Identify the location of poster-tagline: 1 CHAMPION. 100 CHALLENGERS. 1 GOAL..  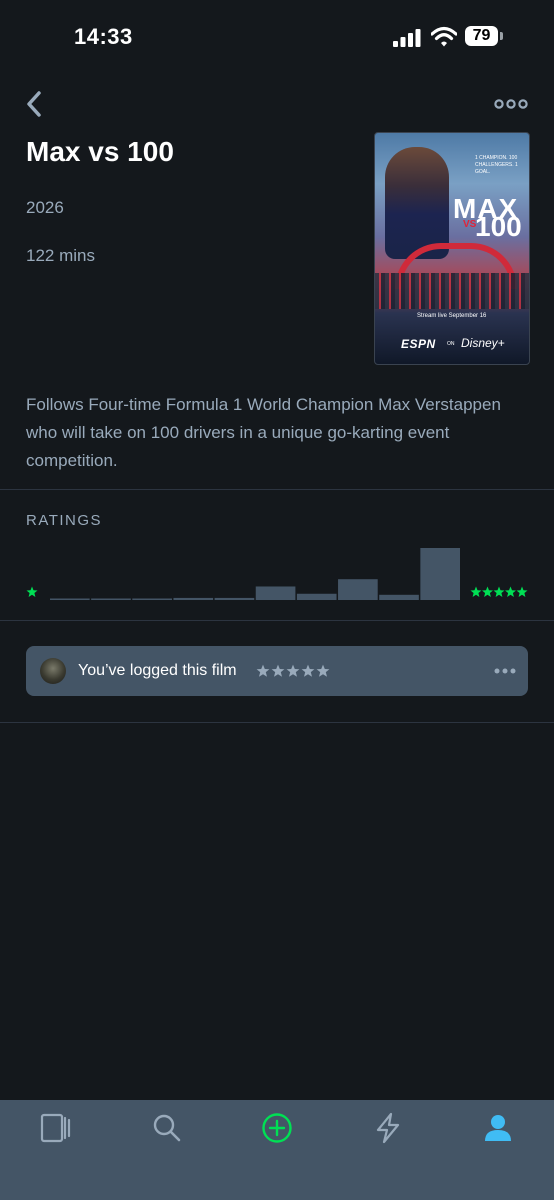
(496, 165).